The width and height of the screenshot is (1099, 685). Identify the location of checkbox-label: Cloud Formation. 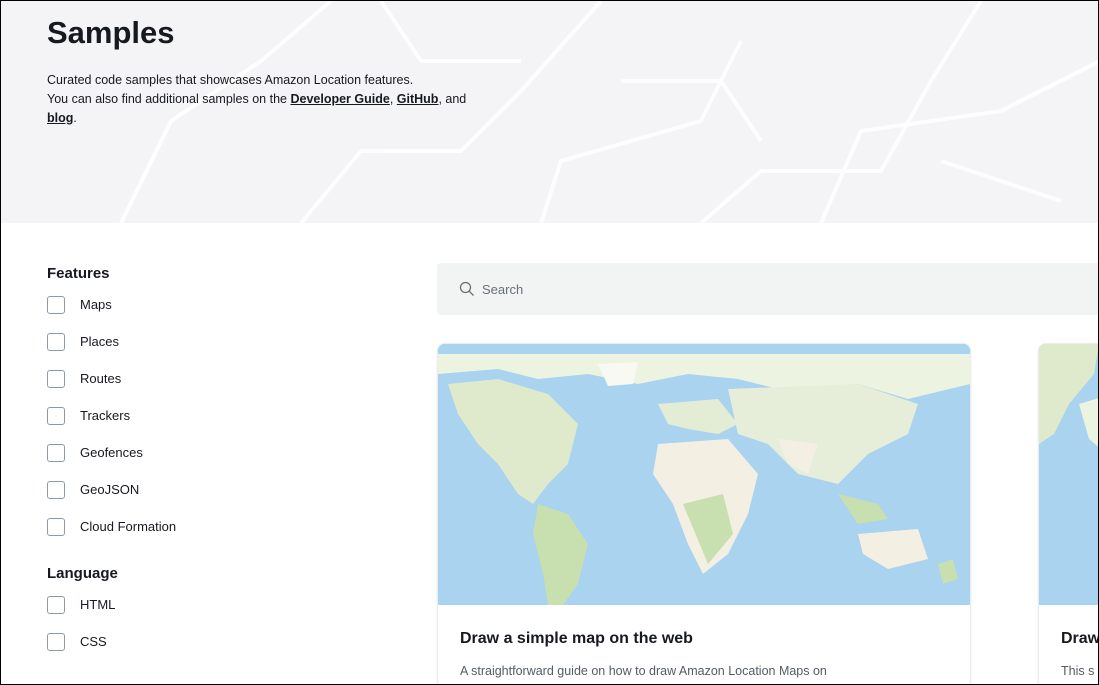
(128, 526).